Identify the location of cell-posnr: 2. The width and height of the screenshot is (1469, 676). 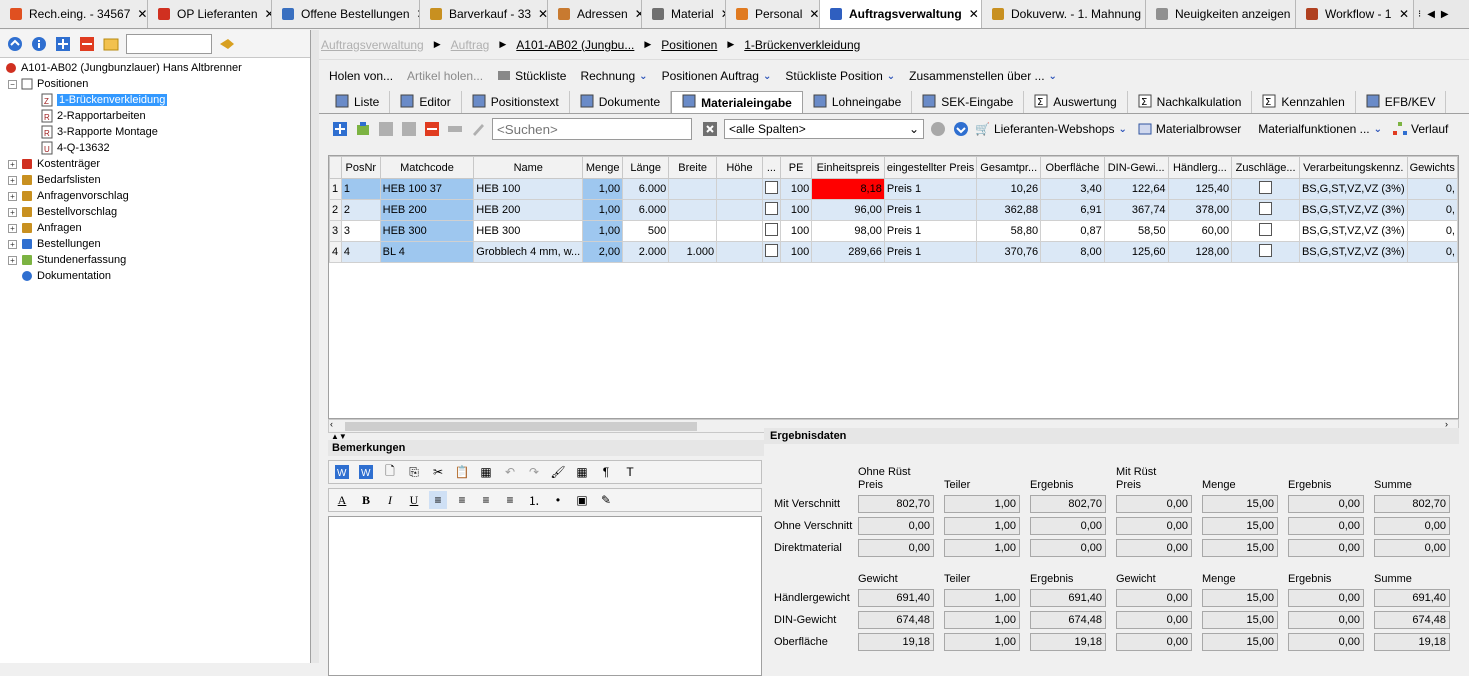
(360, 210).